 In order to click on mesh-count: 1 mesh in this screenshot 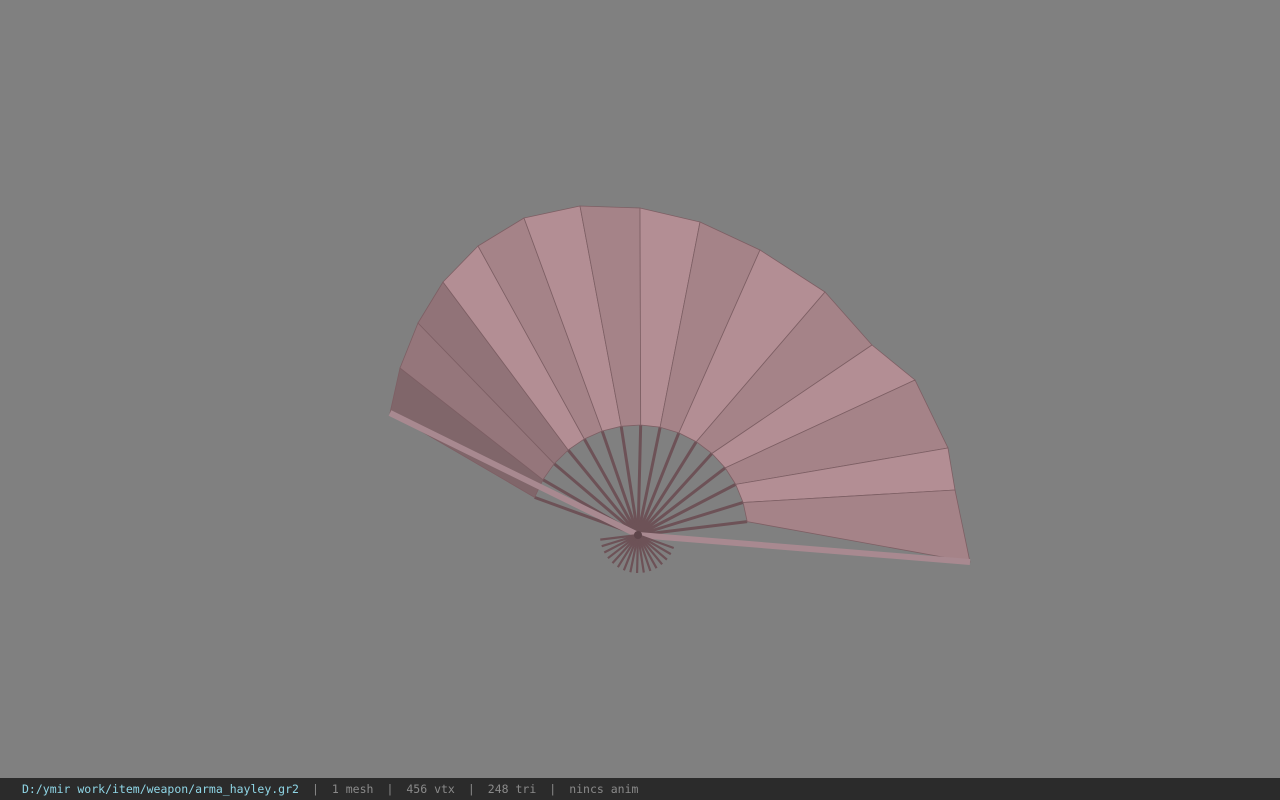, I will do `click(352, 789)`.